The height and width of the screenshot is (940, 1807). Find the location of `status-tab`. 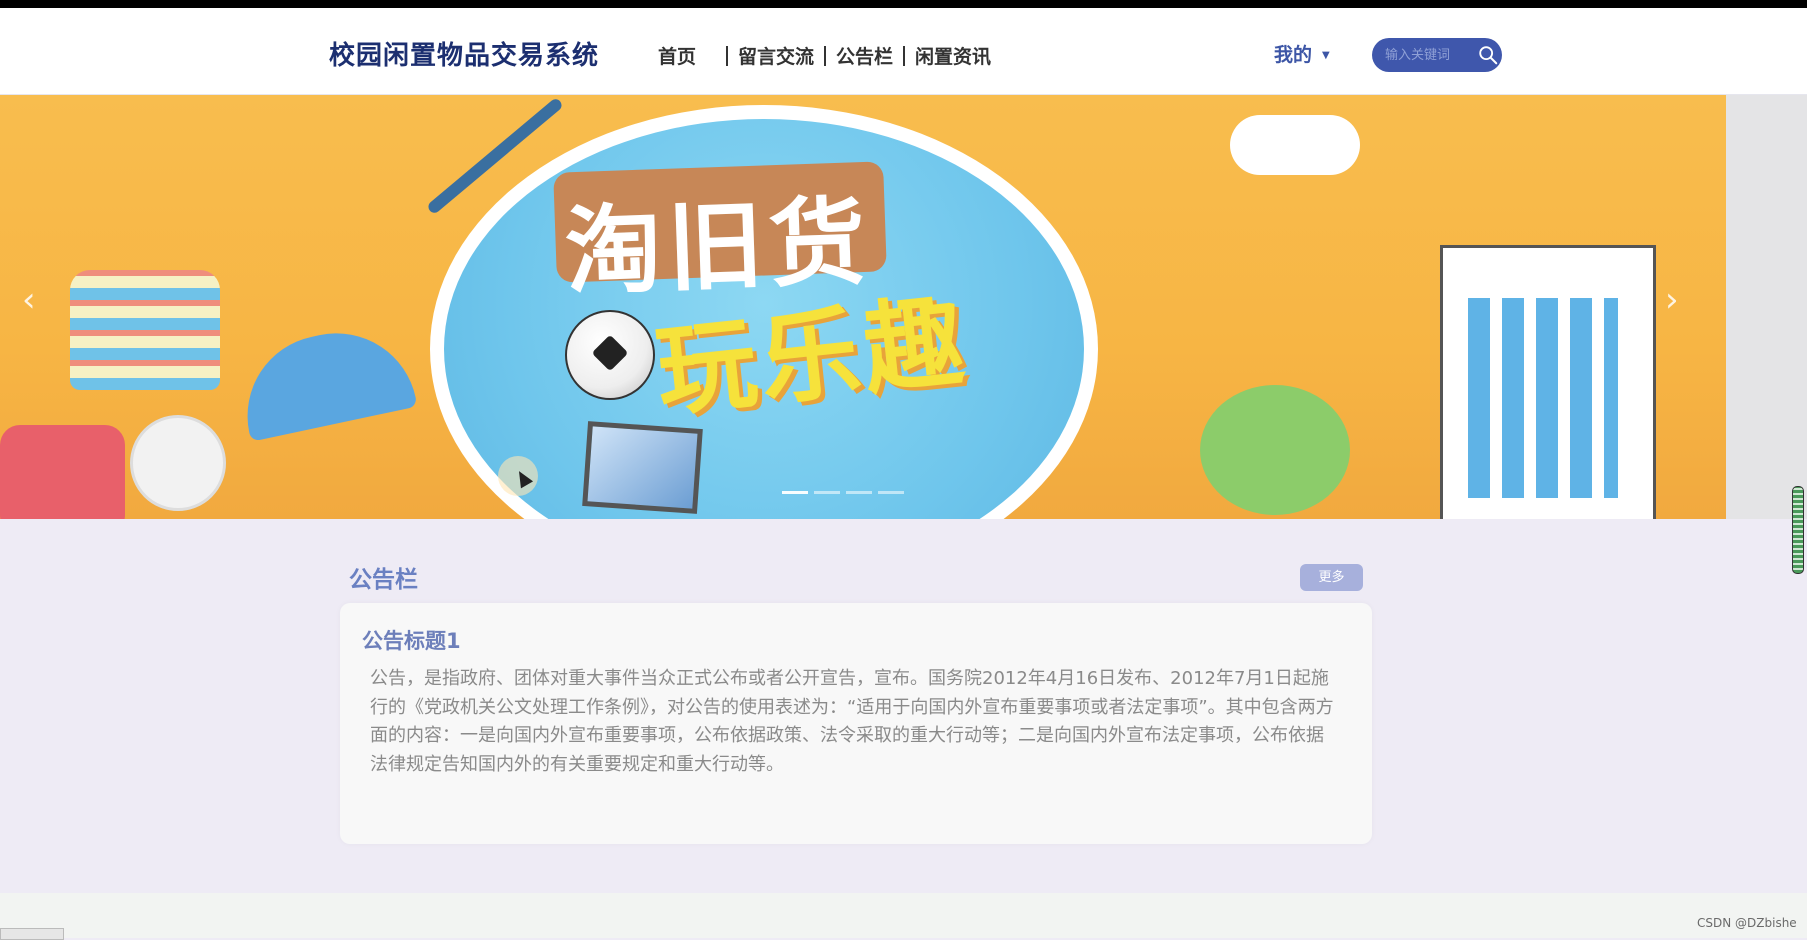

status-tab is located at coordinates (32, 934).